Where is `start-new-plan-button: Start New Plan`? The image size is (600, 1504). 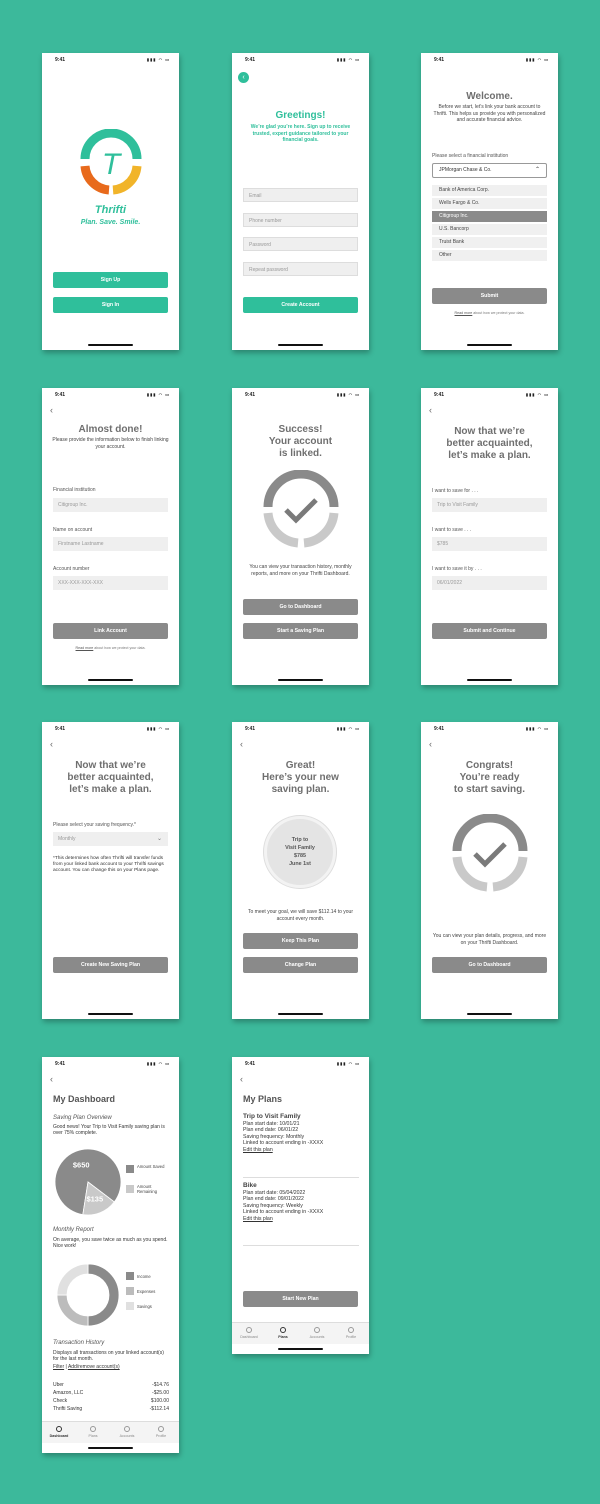
start-new-plan-button: Start New Plan is located at coordinates (300, 1299).